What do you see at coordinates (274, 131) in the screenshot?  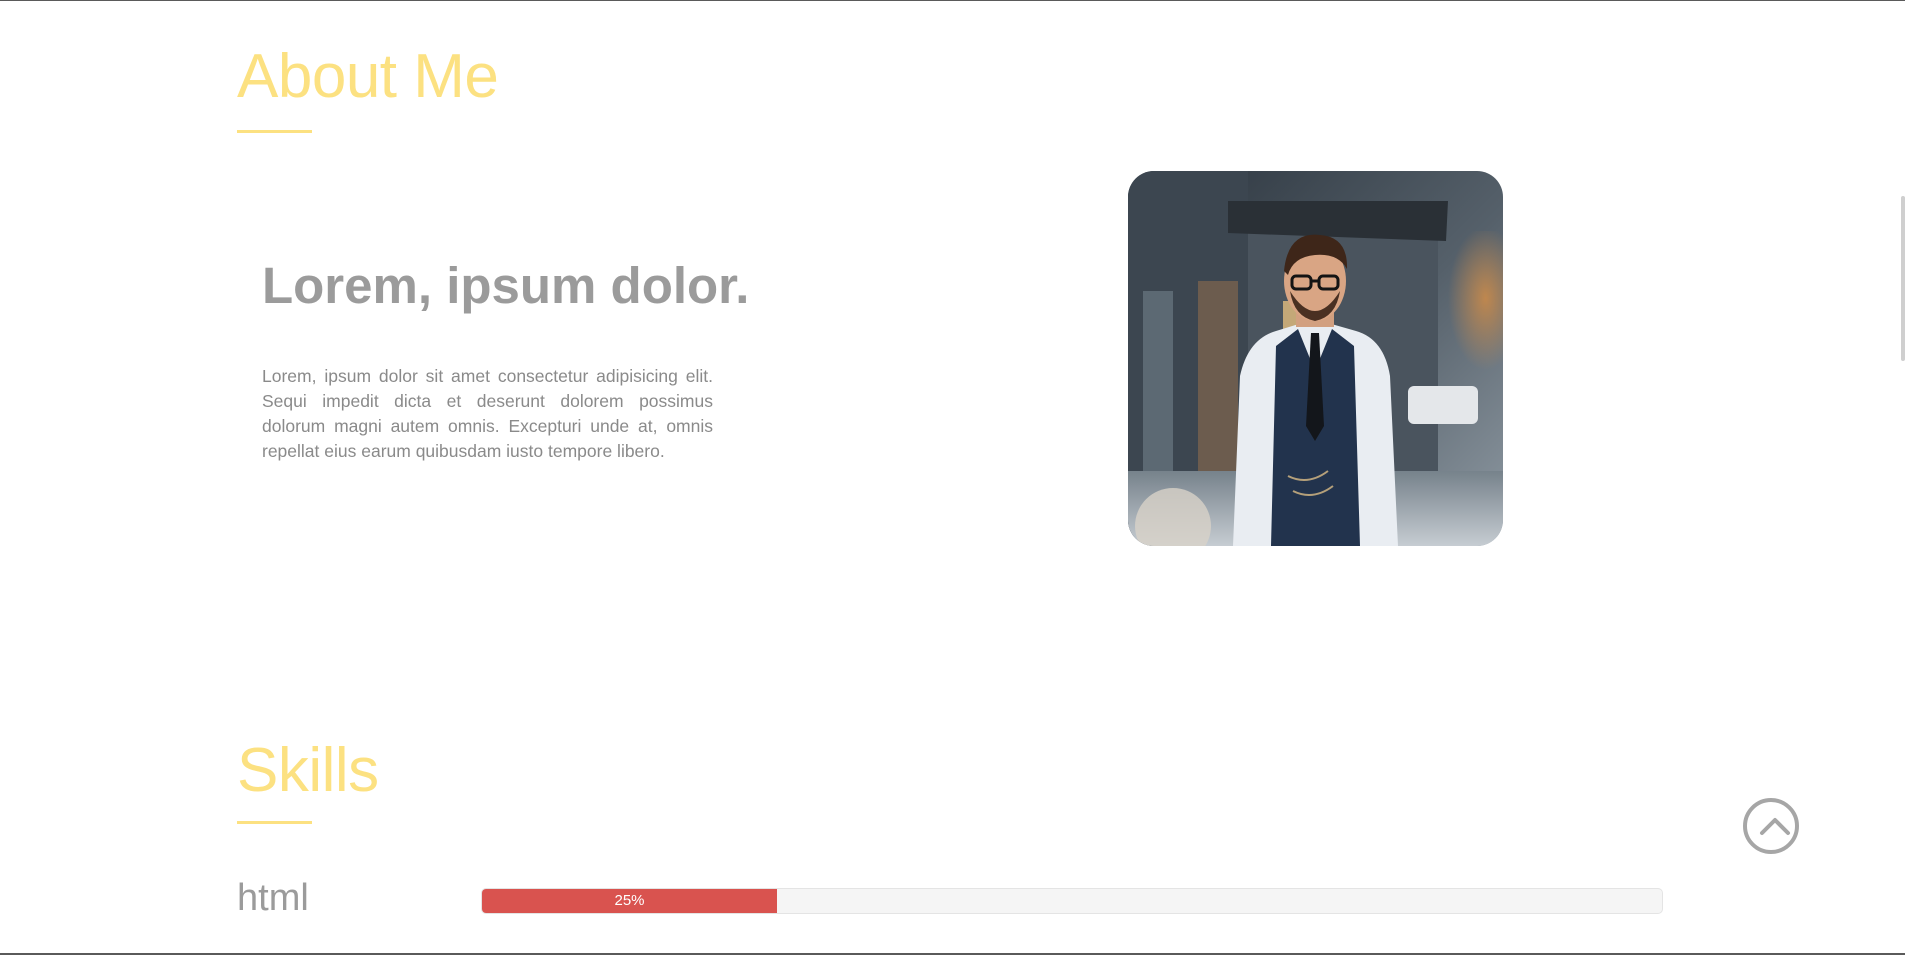 I see `about-title-underline` at bounding box center [274, 131].